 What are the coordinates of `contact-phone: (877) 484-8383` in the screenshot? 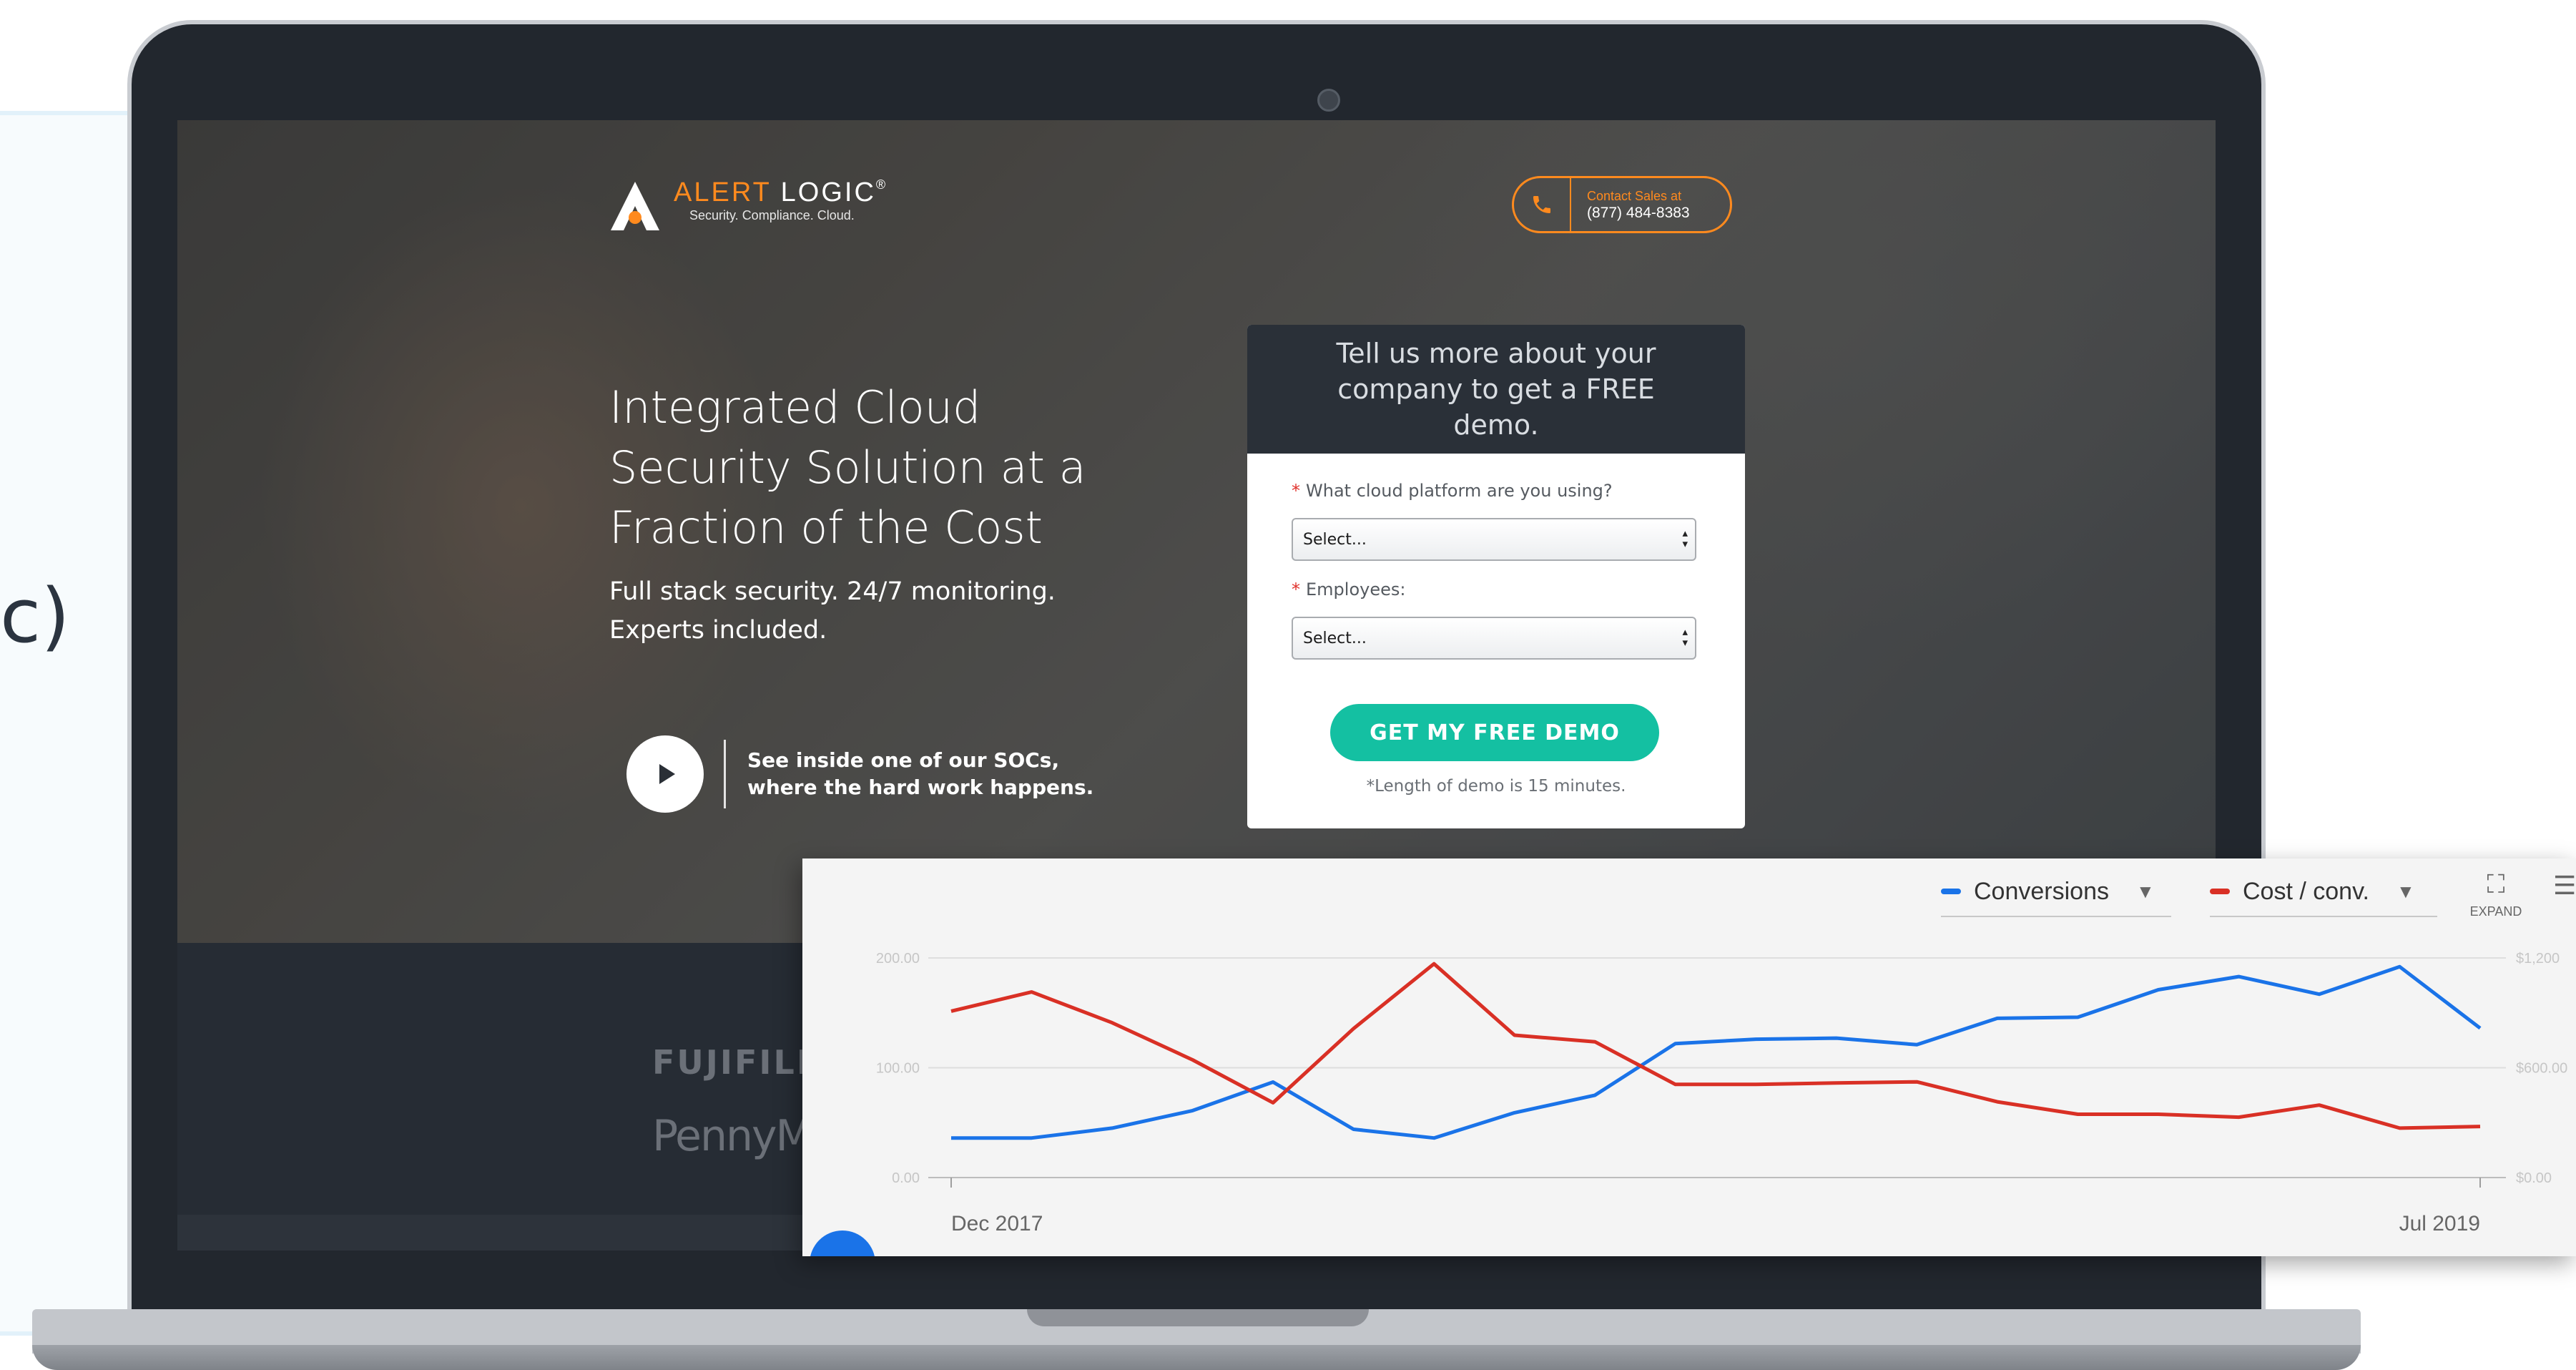 It's located at (1638, 213).